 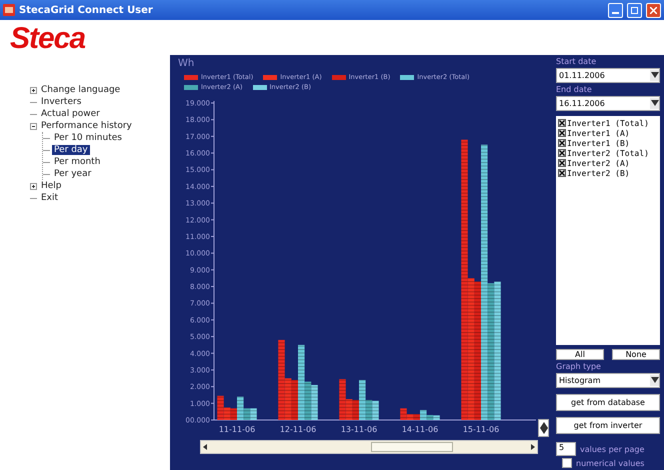 I want to click on logo: Steca, so click(x=48, y=39).